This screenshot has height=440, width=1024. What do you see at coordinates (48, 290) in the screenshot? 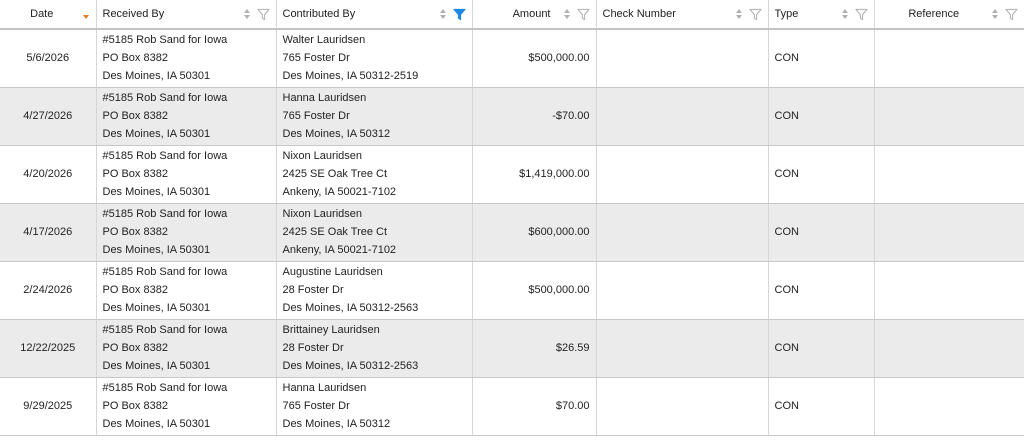
I see `cell-date: 2/24/2026` at bounding box center [48, 290].